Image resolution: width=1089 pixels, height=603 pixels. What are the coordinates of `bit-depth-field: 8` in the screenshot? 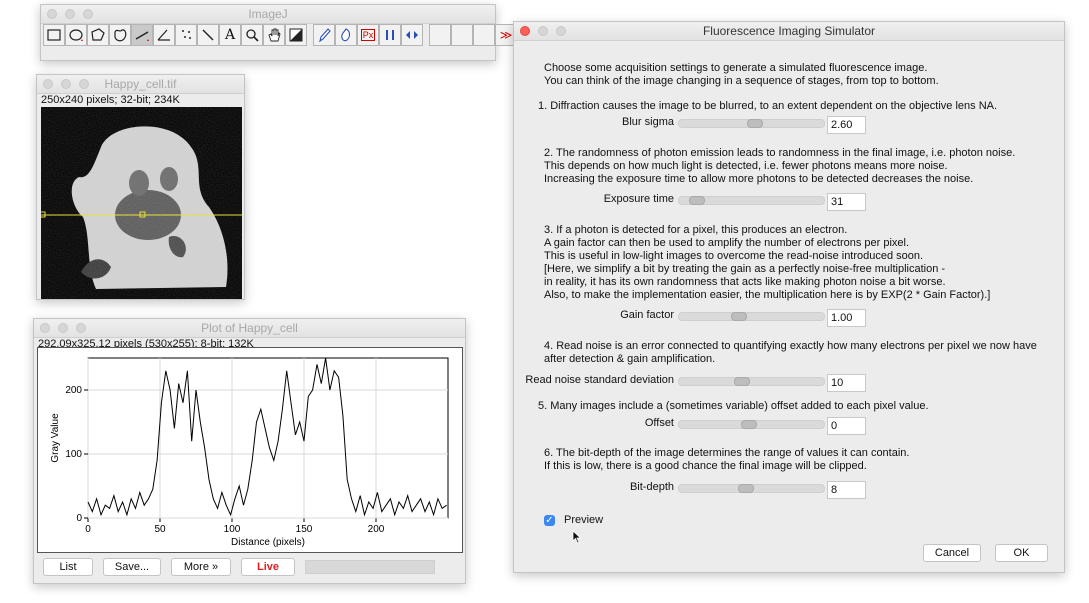 It's located at (846, 490).